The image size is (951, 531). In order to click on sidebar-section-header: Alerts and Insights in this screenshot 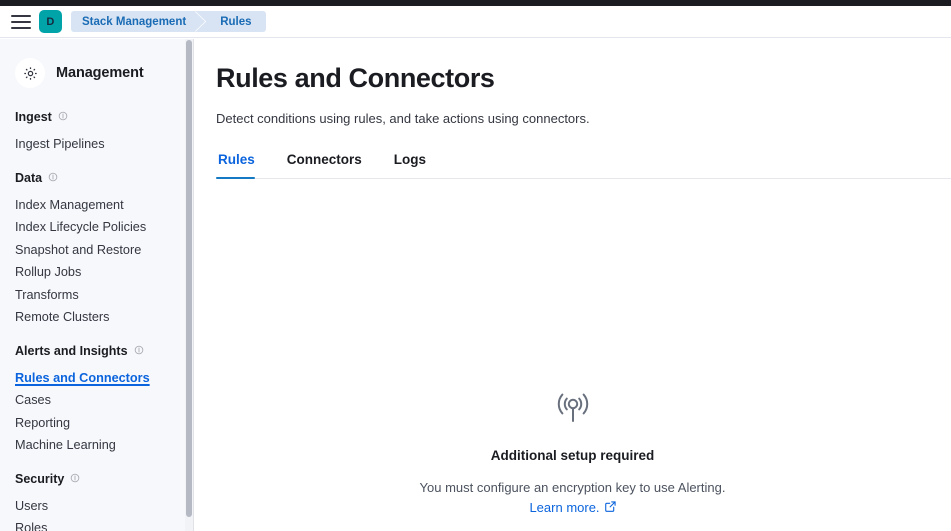, I will do `click(100, 351)`.